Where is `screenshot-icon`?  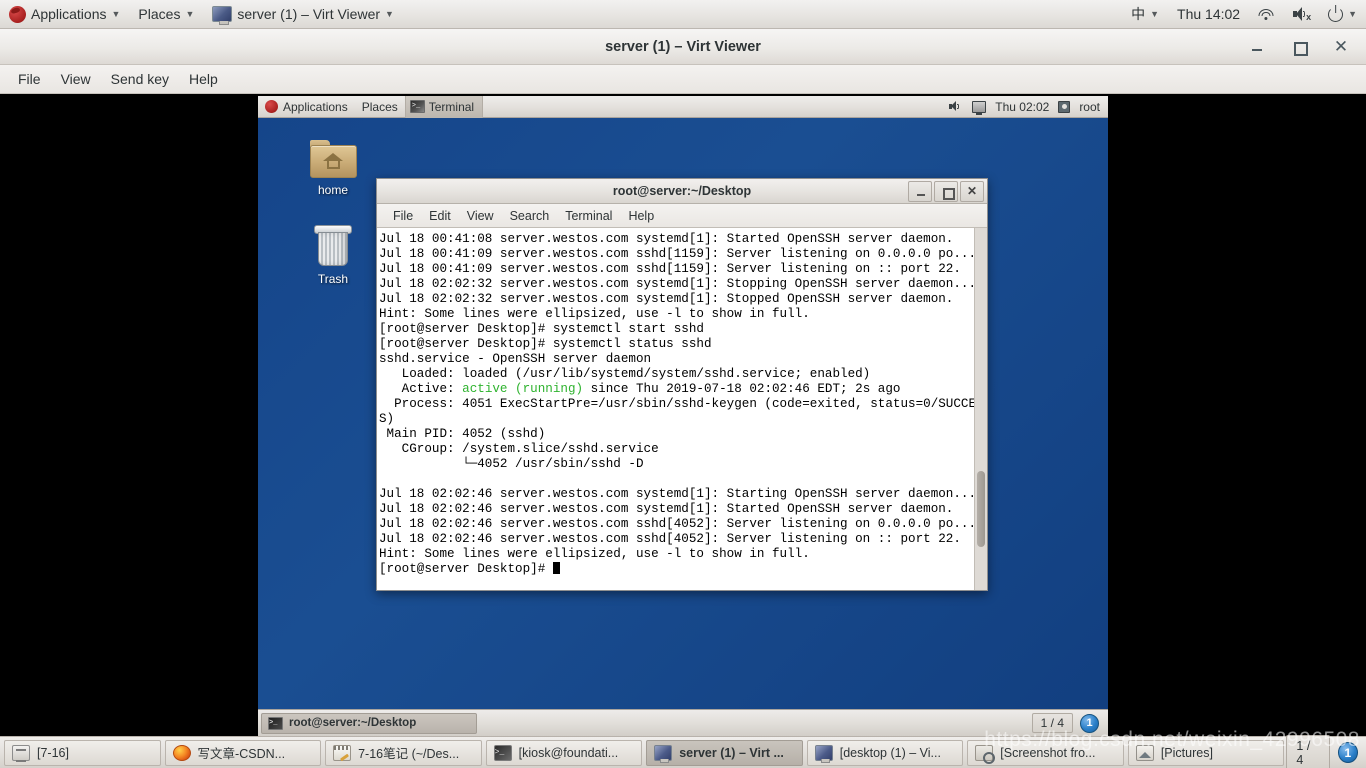
screenshot-icon is located at coordinates (985, 754).